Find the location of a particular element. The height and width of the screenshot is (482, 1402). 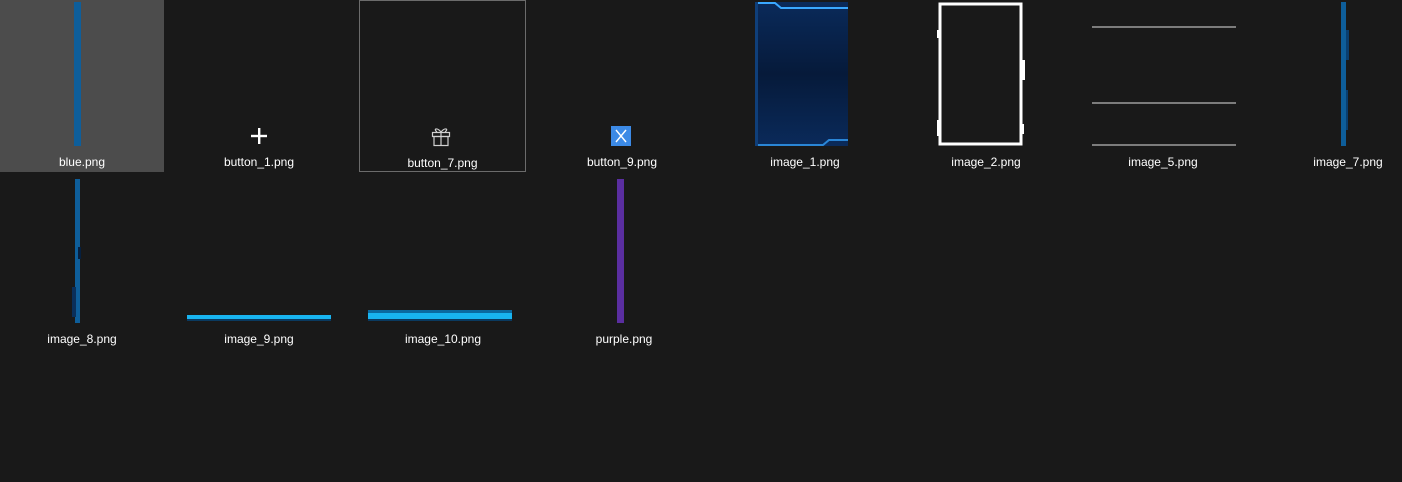

file-name: button_7.png is located at coordinates (442, 163).